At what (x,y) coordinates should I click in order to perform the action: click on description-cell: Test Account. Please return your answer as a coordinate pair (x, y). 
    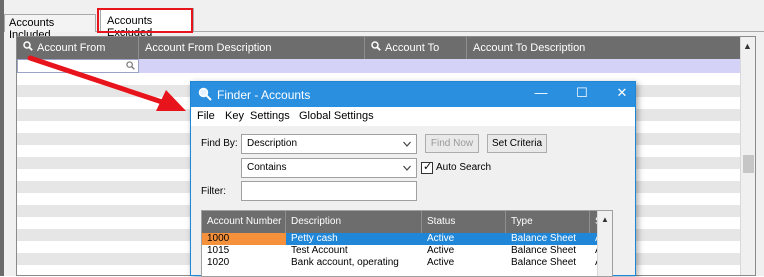
    Looking at the image, I should click on (319, 250).